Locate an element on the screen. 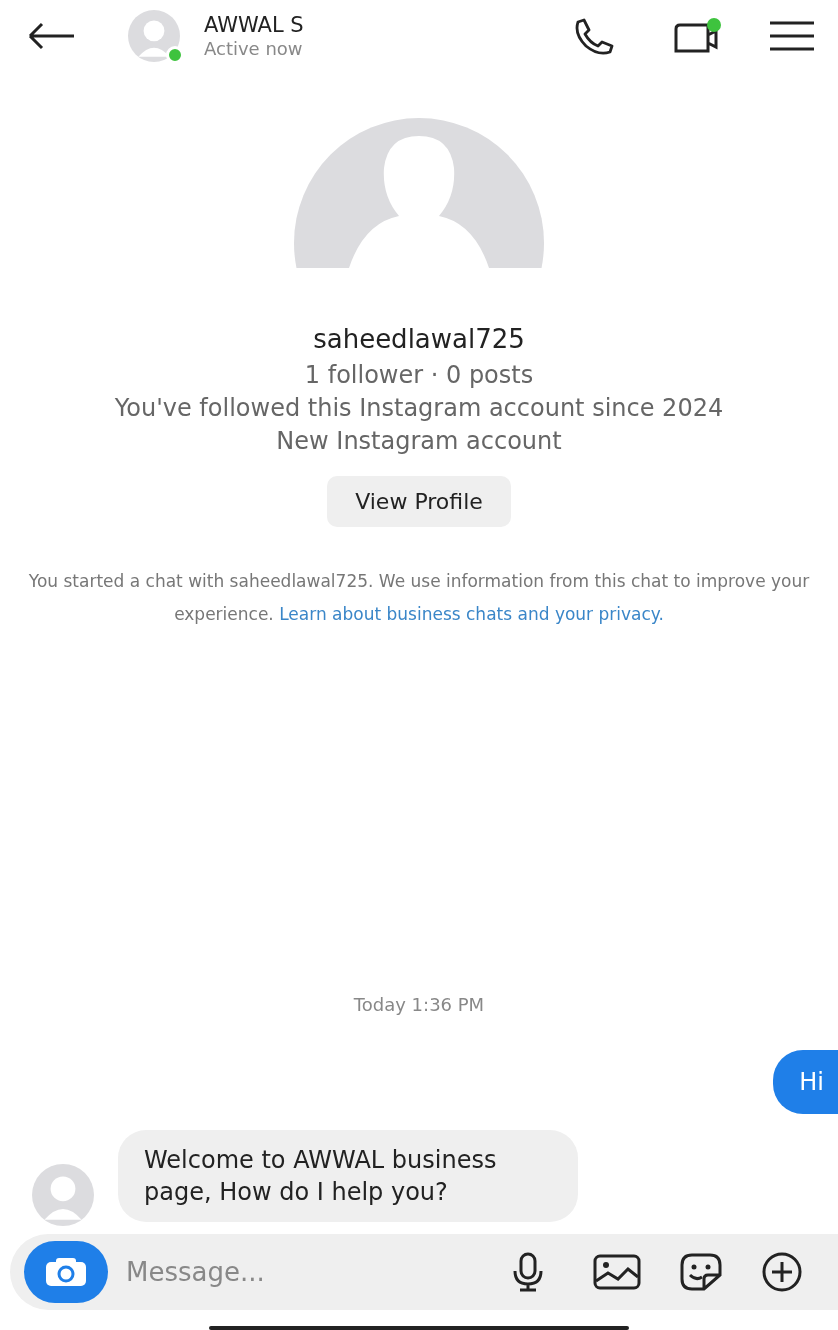  sender-avatar is located at coordinates (63, 1195).